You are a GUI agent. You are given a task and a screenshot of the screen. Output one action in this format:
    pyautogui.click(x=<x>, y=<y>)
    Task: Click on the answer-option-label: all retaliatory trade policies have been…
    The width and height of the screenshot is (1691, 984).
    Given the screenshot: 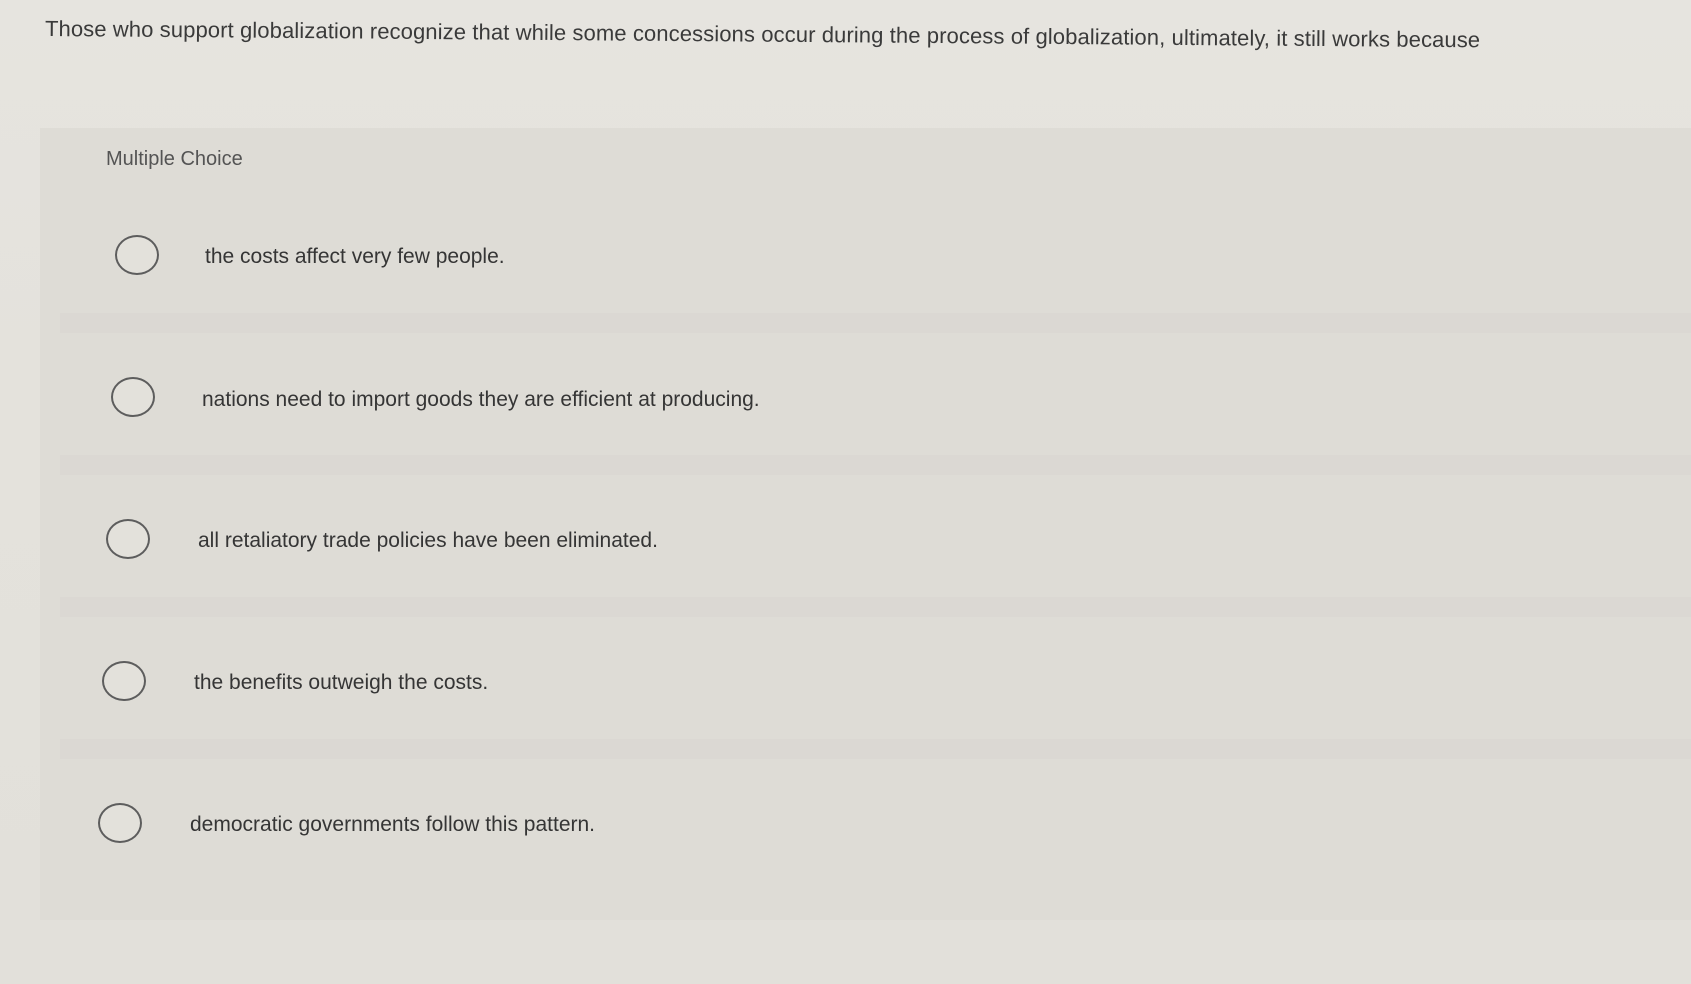 What is the action you would take?
    pyautogui.click(x=428, y=541)
    